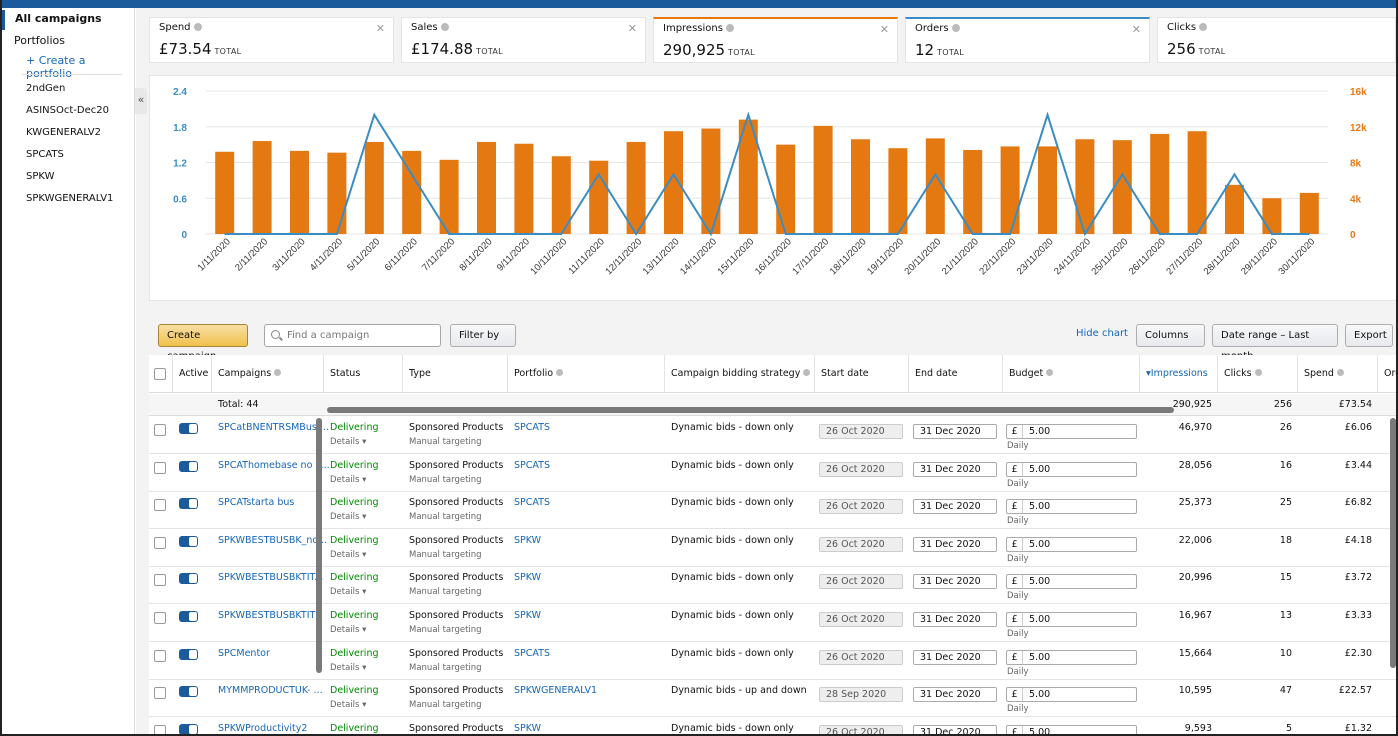 This screenshot has width=1398, height=736. Describe the element at coordinates (775, 40) in the screenshot. I see `metric-card-impressions: Impressions 290,925 TOTAL ✕` at that location.